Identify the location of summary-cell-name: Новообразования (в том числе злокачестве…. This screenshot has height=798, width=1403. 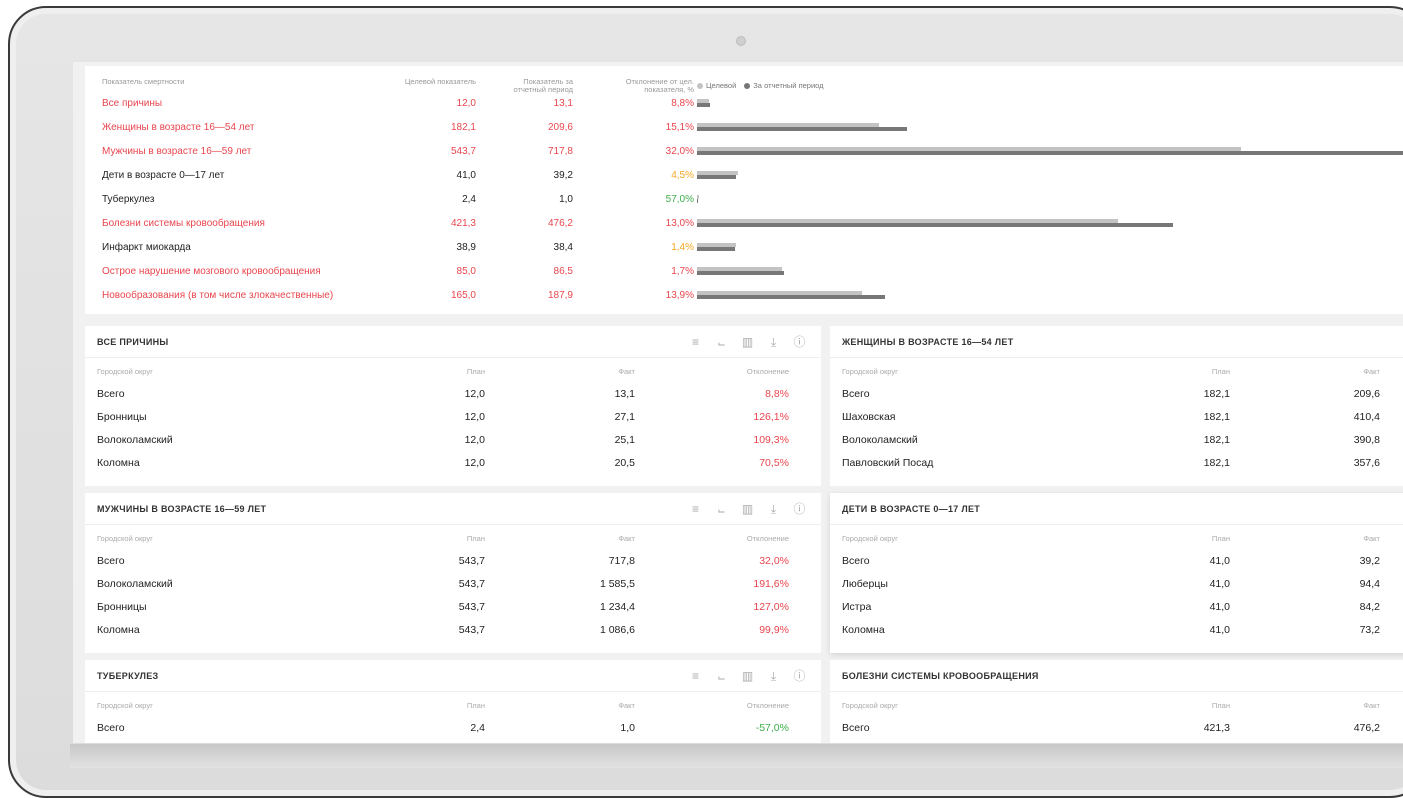
(218, 295).